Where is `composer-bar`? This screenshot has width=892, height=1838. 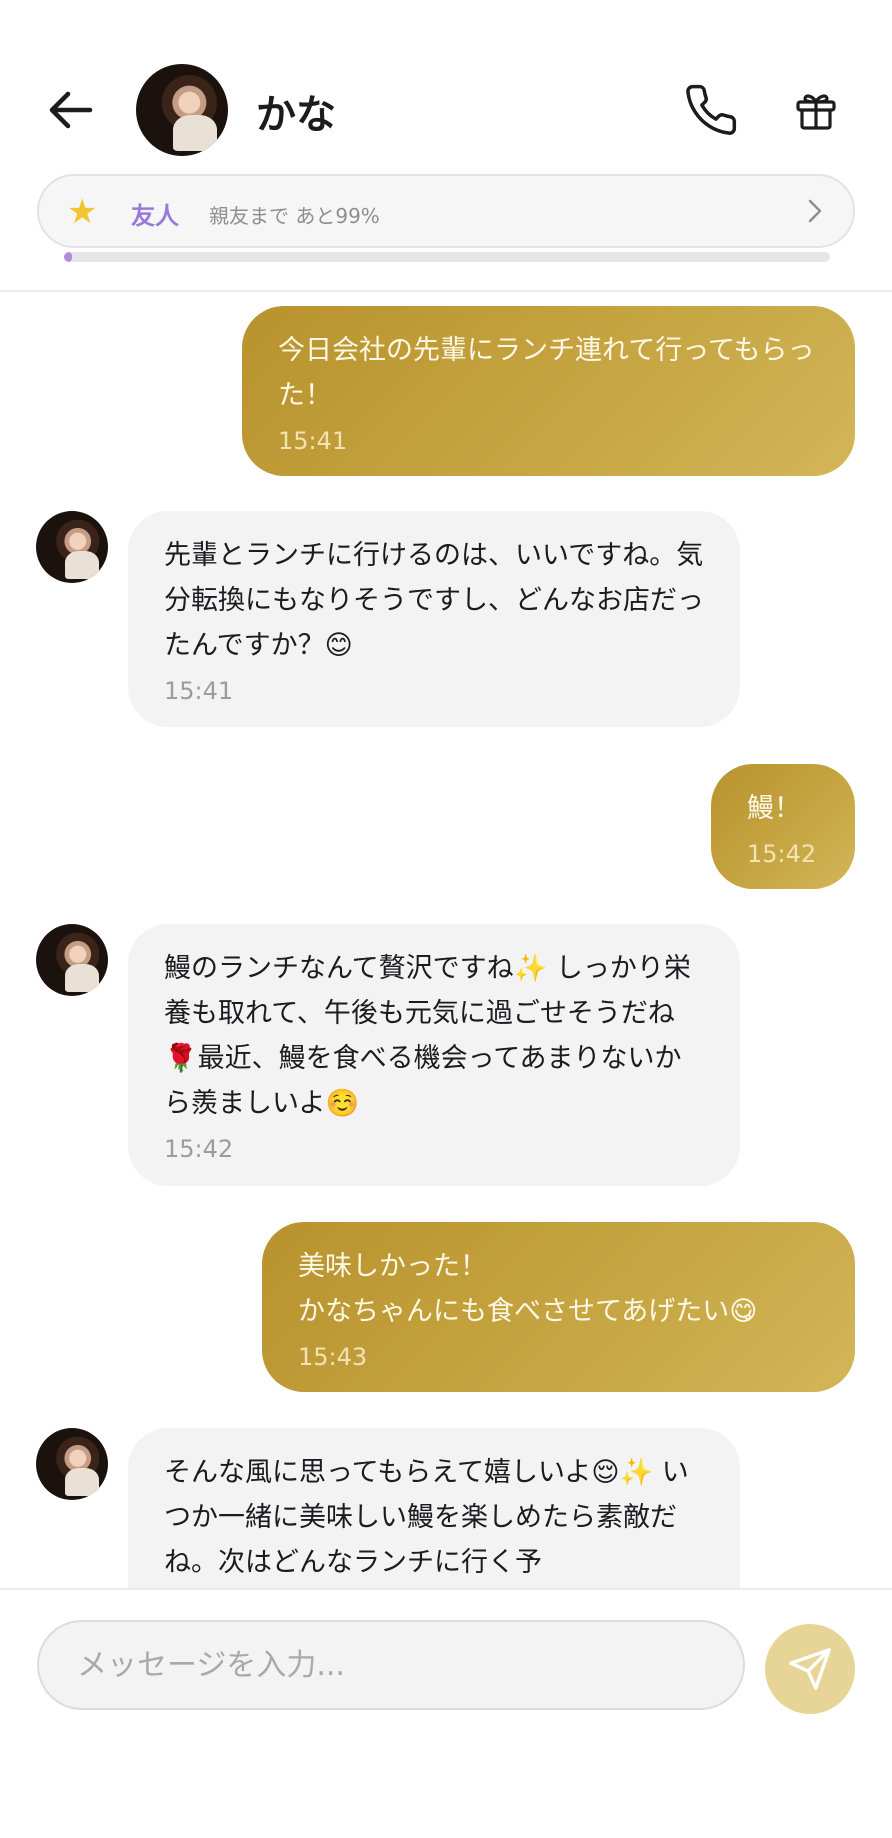
composer-bar is located at coordinates (446, 1713).